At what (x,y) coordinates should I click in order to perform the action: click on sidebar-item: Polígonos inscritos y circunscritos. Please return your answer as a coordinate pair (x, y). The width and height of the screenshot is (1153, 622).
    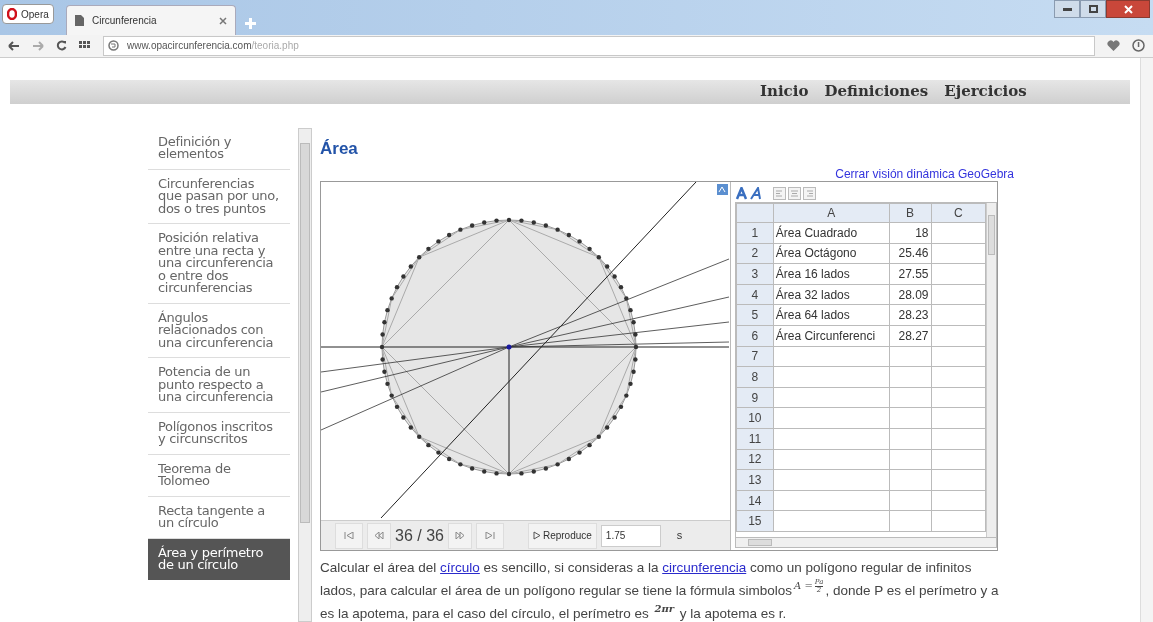
    Looking at the image, I should click on (219, 433).